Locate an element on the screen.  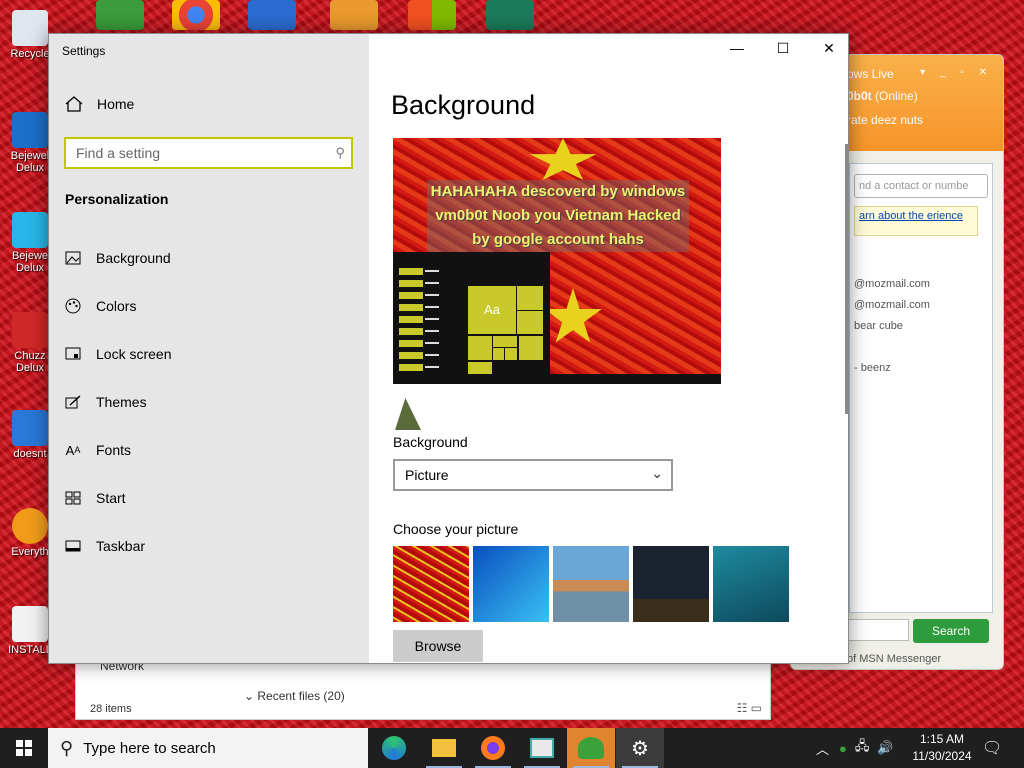
background-label: Background is located at coordinates (430, 442).